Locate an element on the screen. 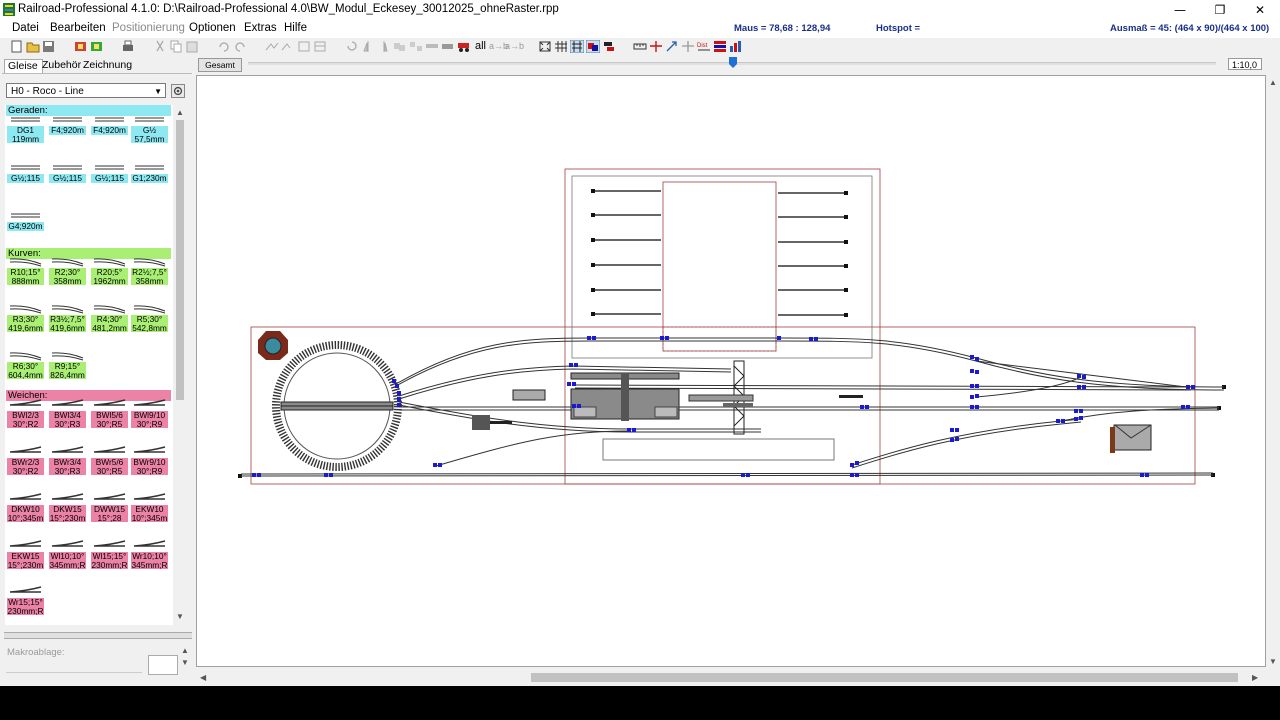 The height and width of the screenshot is (720, 1280). palette-item: R2½;7,5° 358mm is located at coordinates (149, 270).